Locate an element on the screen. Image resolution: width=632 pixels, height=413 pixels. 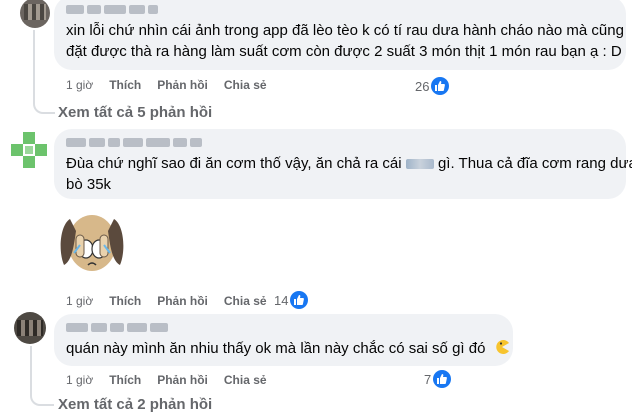
comment-3-thread-connector is located at coordinates (42, 376).